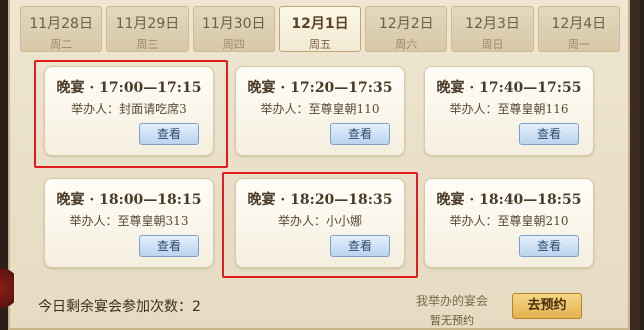 This screenshot has width=644, height=330. What do you see at coordinates (492, 44) in the screenshot?
I see `tab-weekday: 周日` at bounding box center [492, 44].